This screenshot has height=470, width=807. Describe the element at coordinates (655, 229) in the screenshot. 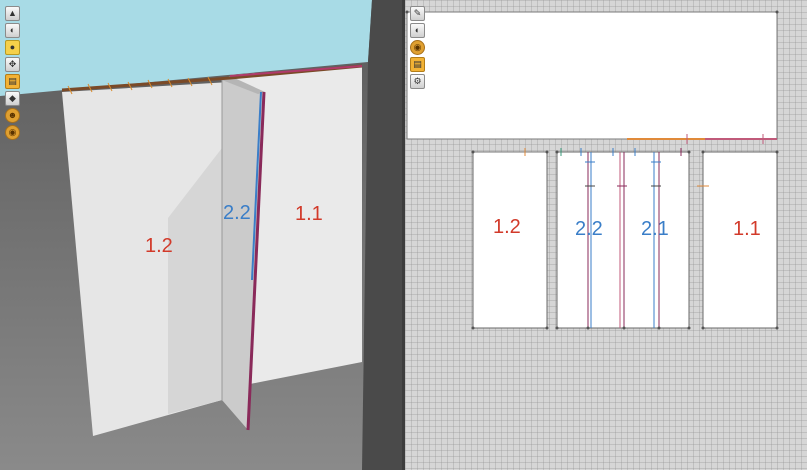

I see `layout-label-2-1: 2.1` at that location.